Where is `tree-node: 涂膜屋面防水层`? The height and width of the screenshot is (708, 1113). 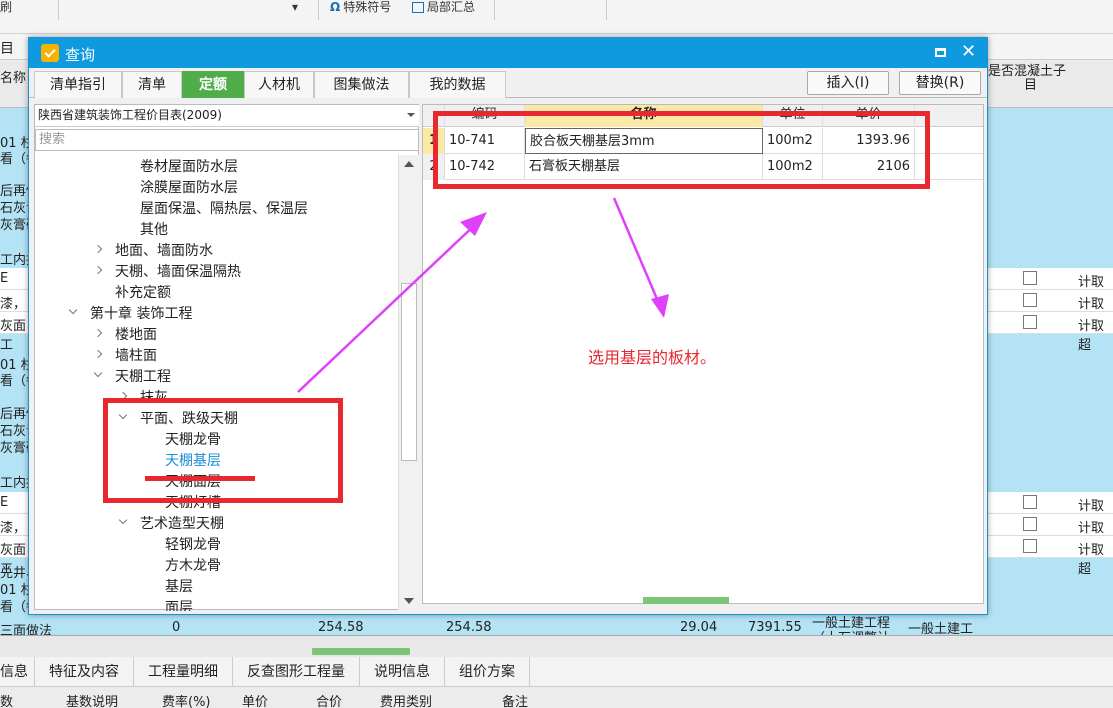 tree-node: 涂膜屋面防水层 is located at coordinates (215, 186).